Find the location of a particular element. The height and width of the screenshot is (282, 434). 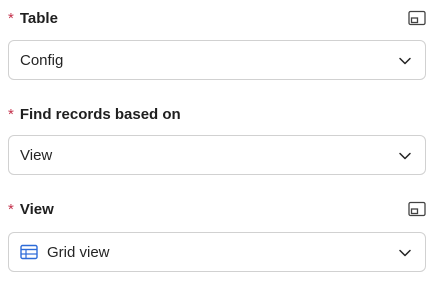

find-records-select: View is located at coordinates (217, 155).